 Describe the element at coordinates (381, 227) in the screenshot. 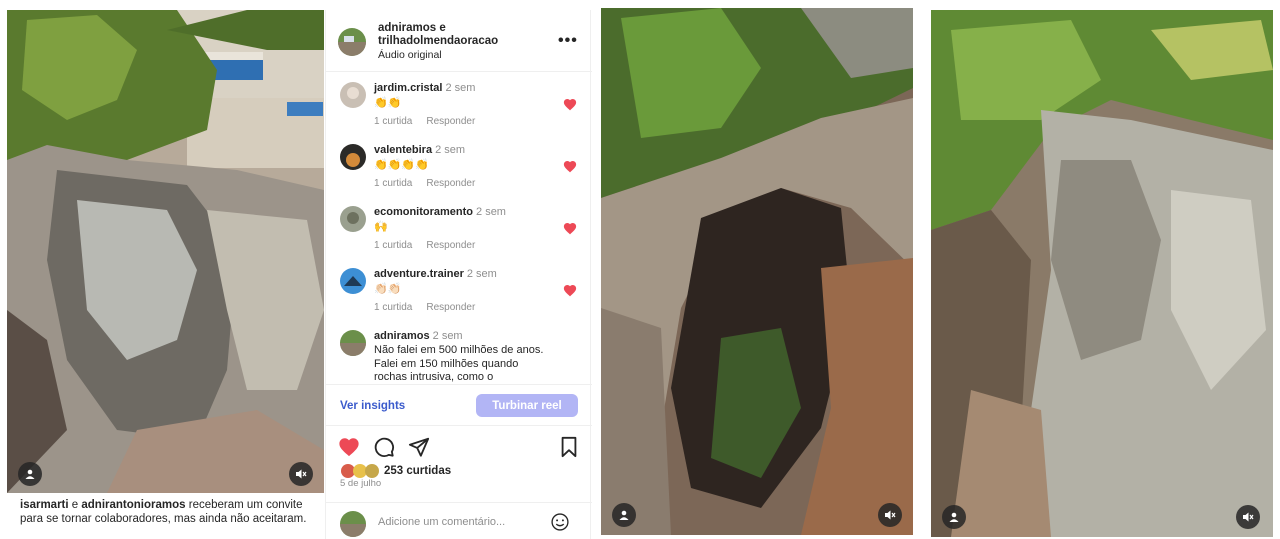

I see `comment-text: 🙌` at that location.